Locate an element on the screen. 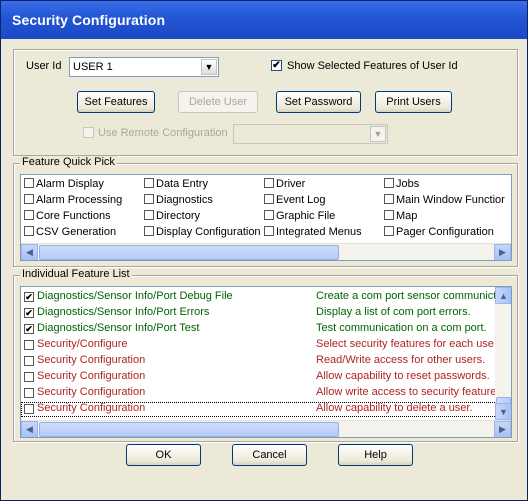 The width and height of the screenshot is (528, 501). ok-button: OK is located at coordinates (163, 455).